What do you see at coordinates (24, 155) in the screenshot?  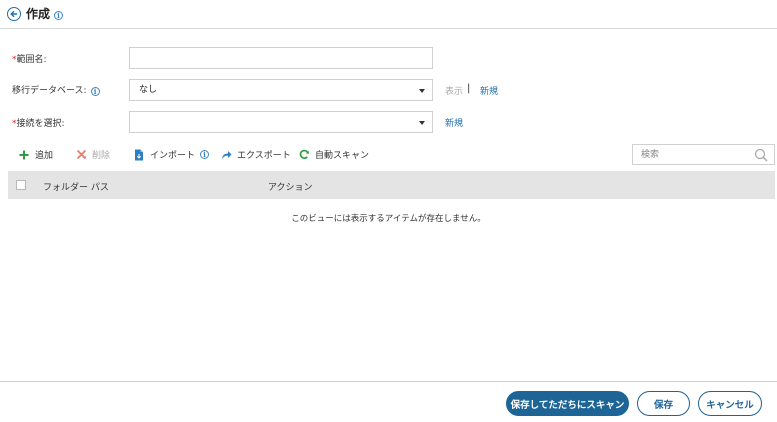 I see `plus-icon` at bounding box center [24, 155].